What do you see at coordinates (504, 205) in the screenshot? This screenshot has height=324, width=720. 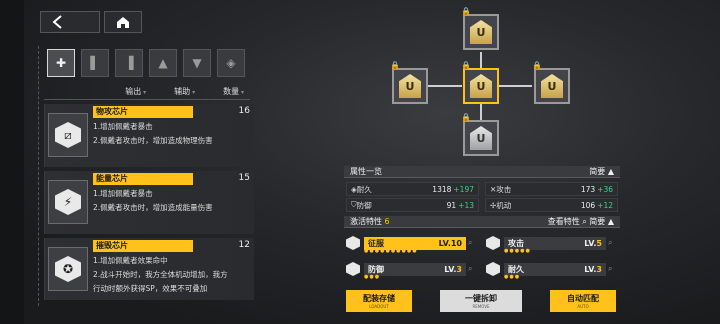 I see `stat-label: 机动` at bounding box center [504, 205].